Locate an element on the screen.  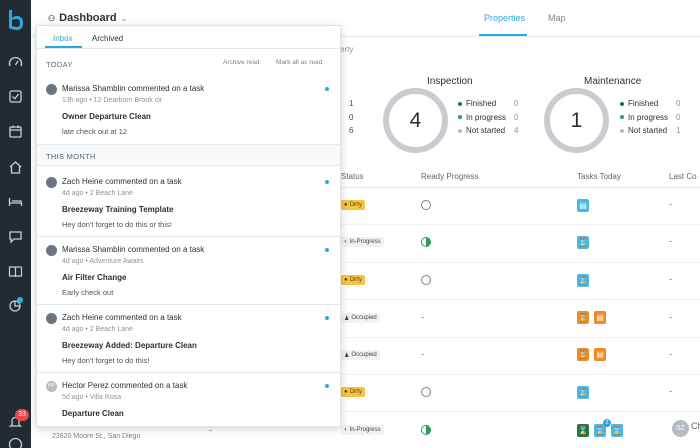
chevron-down-icon: ⌄ is located at coordinates (124, 18).